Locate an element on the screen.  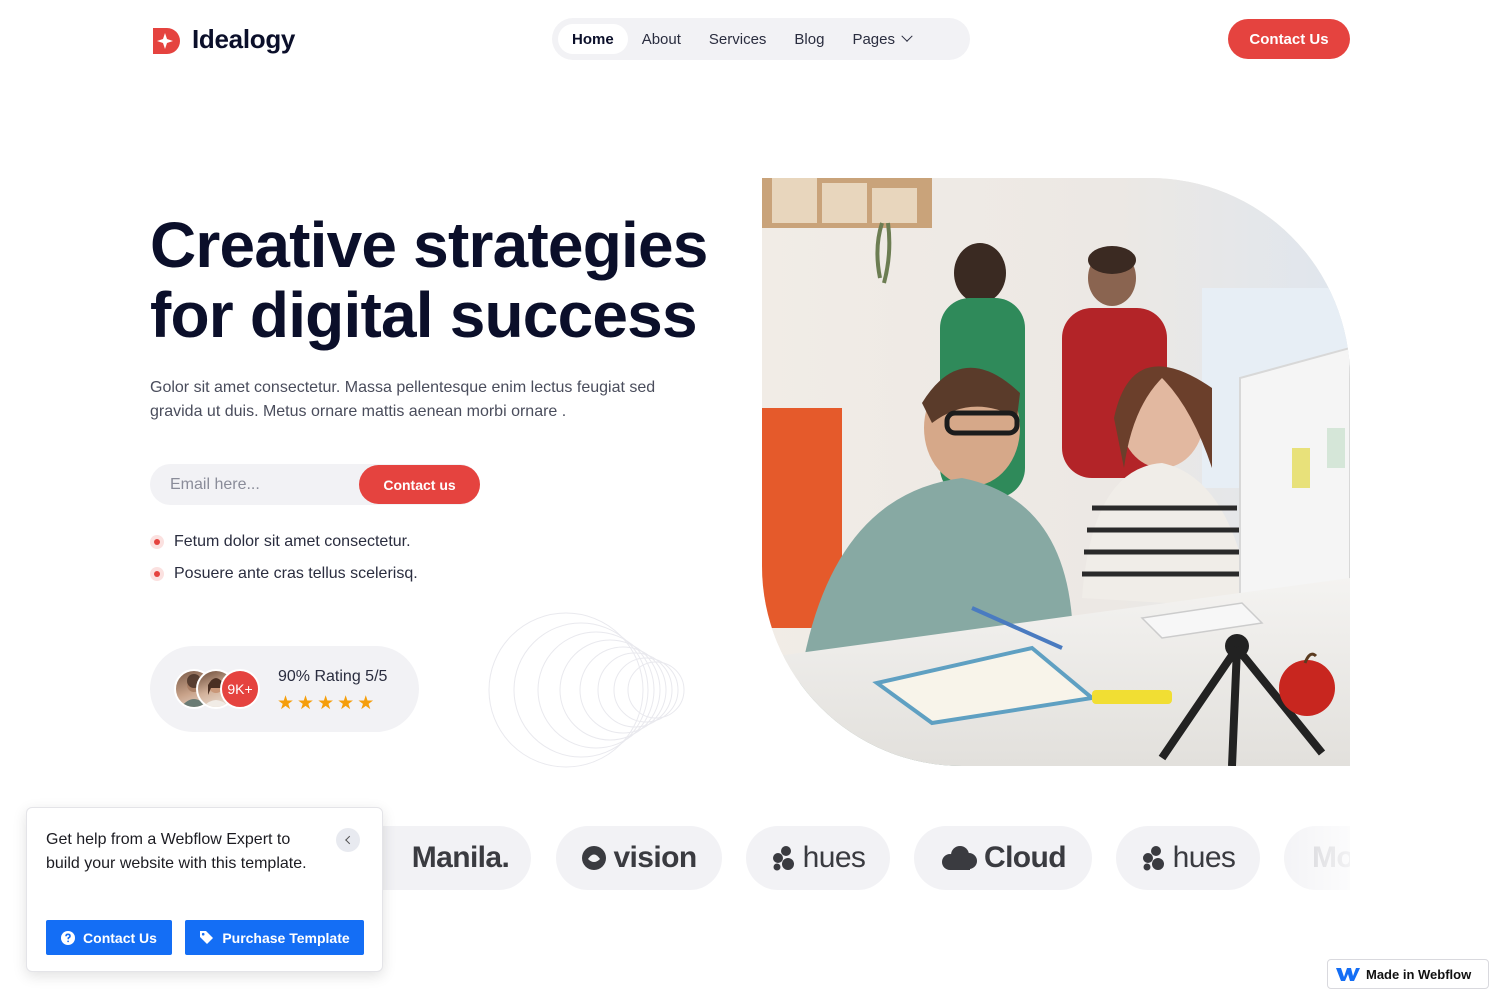
partner-logo-hues-2: hues is located at coordinates (1188, 858).